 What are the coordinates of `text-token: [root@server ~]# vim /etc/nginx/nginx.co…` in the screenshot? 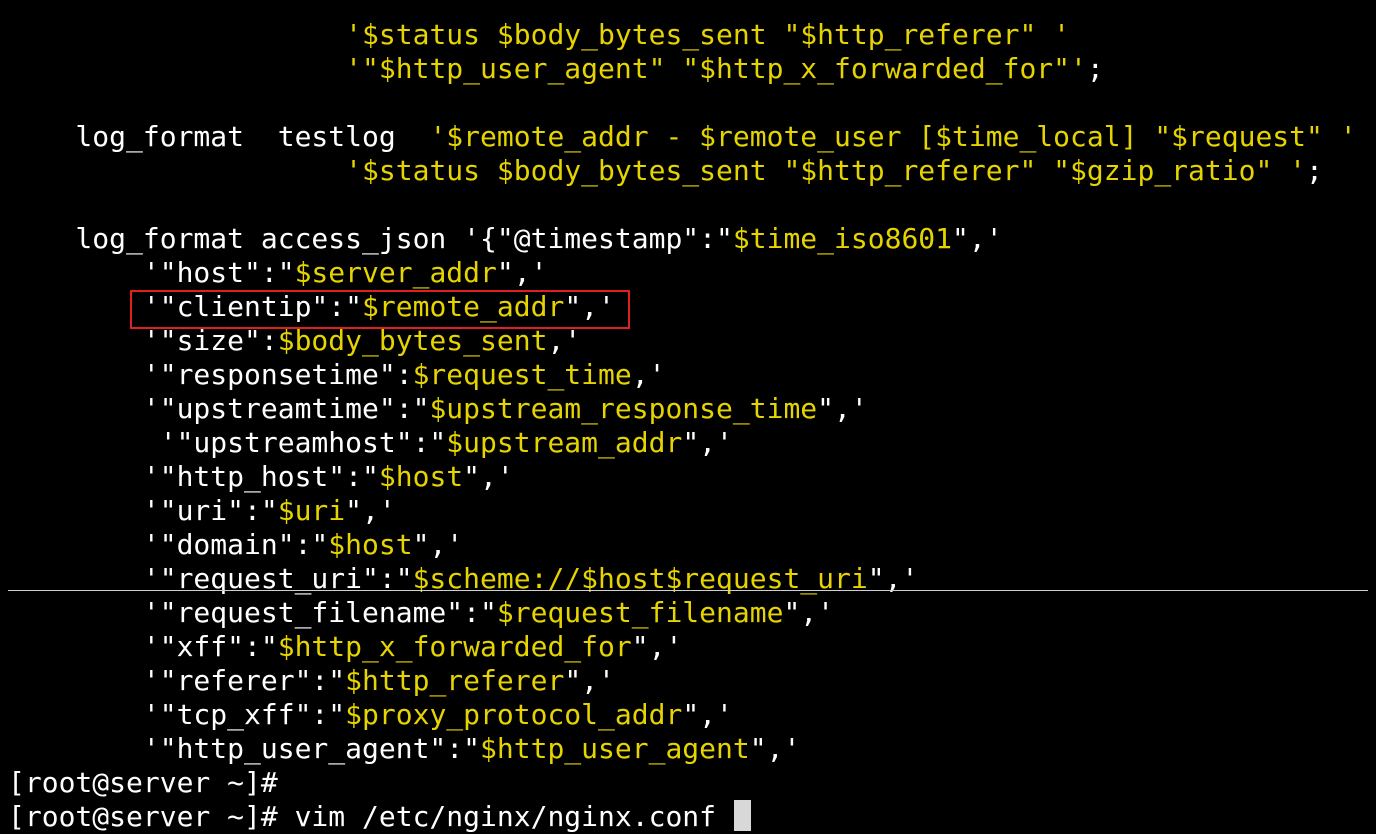 It's located at (370, 816).